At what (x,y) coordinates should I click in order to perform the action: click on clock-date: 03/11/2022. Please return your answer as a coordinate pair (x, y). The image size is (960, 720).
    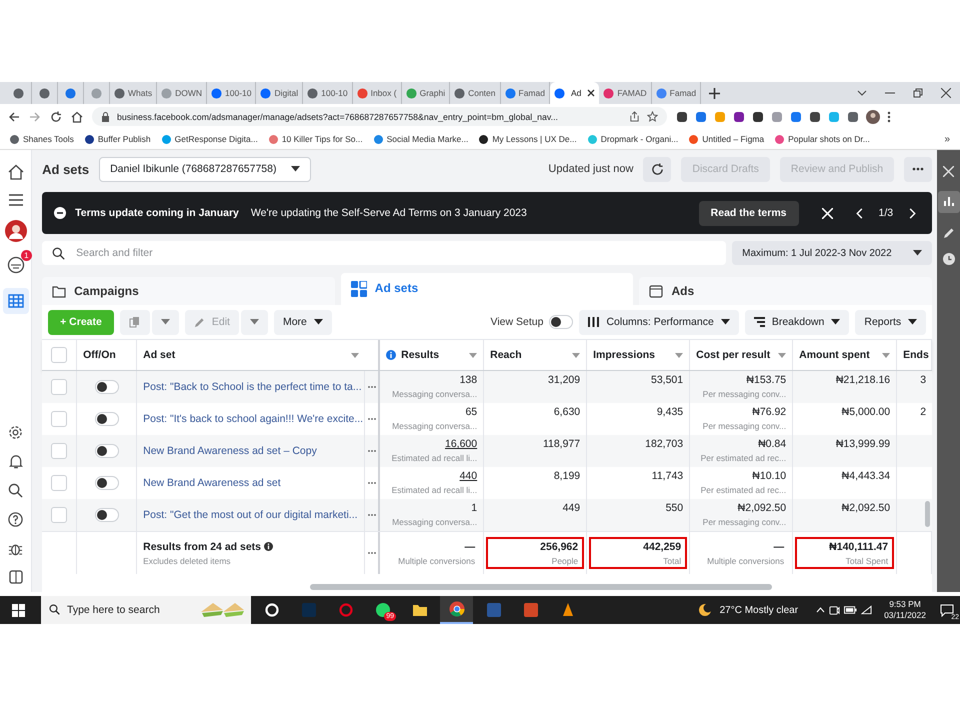
    Looking at the image, I should click on (905, 615).